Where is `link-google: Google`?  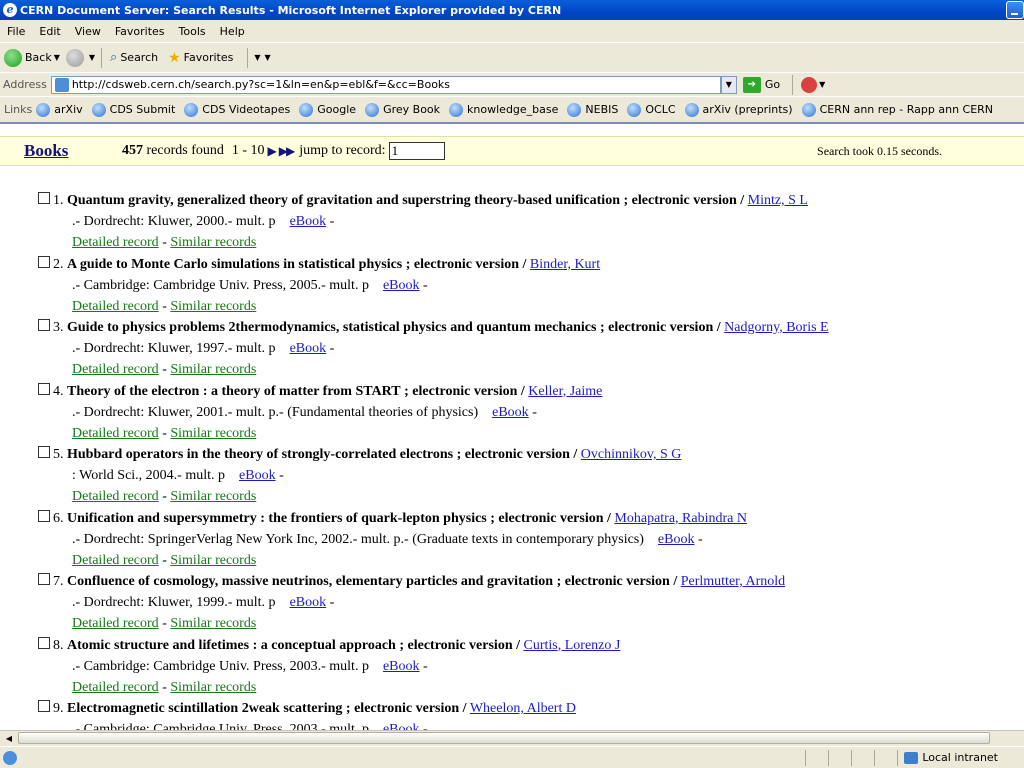
link-google: Google is located at coordinates (327, 109).